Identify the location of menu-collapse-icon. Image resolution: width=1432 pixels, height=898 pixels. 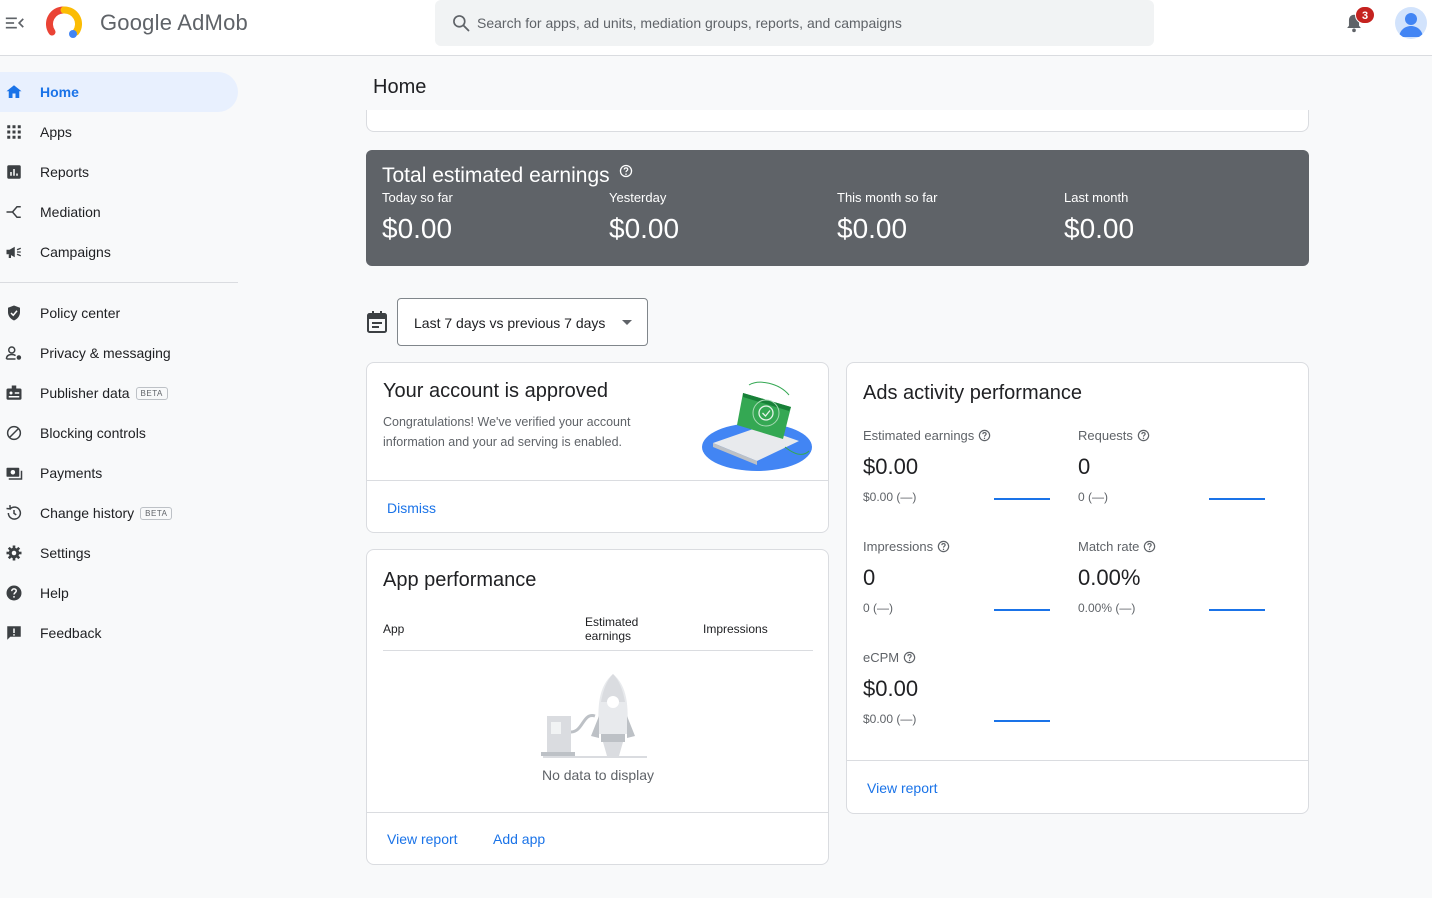
(15, 23).